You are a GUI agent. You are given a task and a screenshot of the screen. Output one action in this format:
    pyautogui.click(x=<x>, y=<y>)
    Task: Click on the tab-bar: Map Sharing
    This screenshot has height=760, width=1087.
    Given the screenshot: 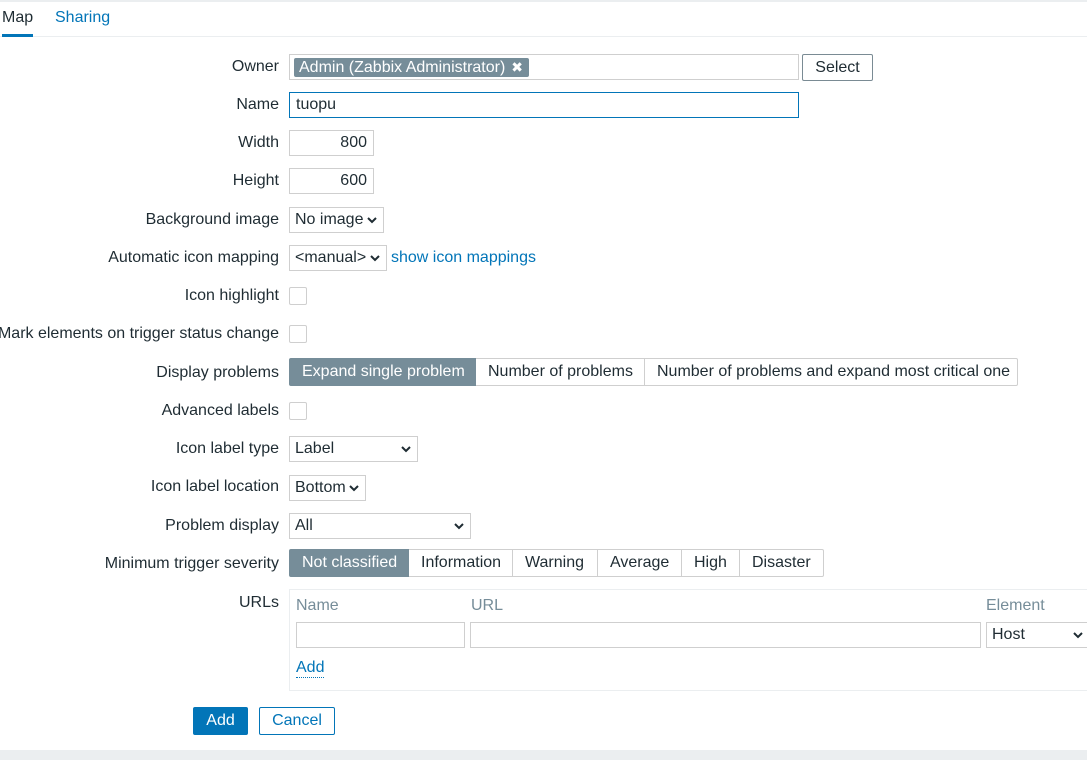 What is the action you would take?
    pyautogui.click(x=543, y=19)
    